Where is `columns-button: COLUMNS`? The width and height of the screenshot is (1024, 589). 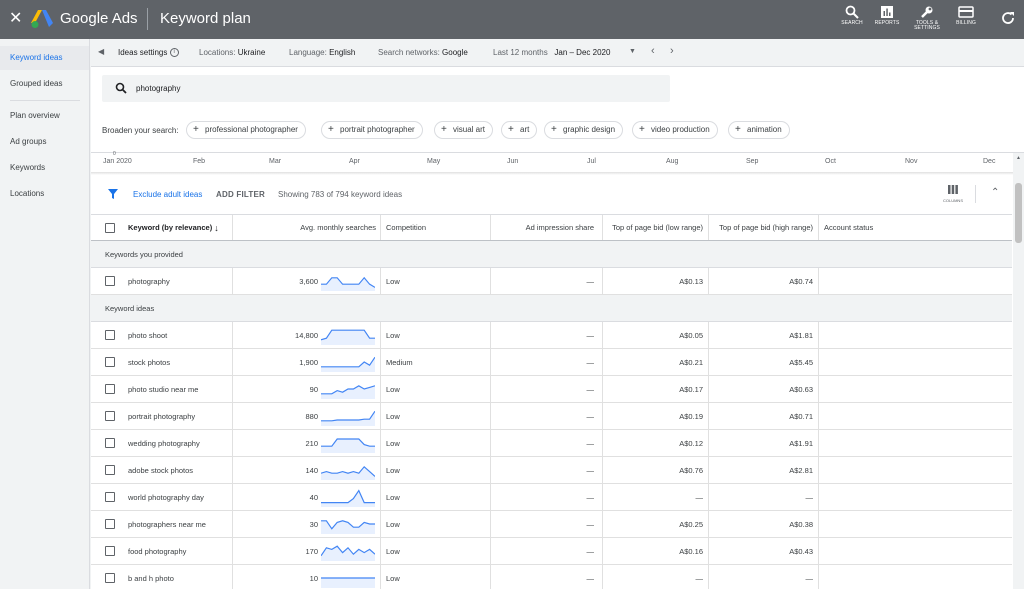 columns-button: COLUMNS is located at coordinates (953, 194).